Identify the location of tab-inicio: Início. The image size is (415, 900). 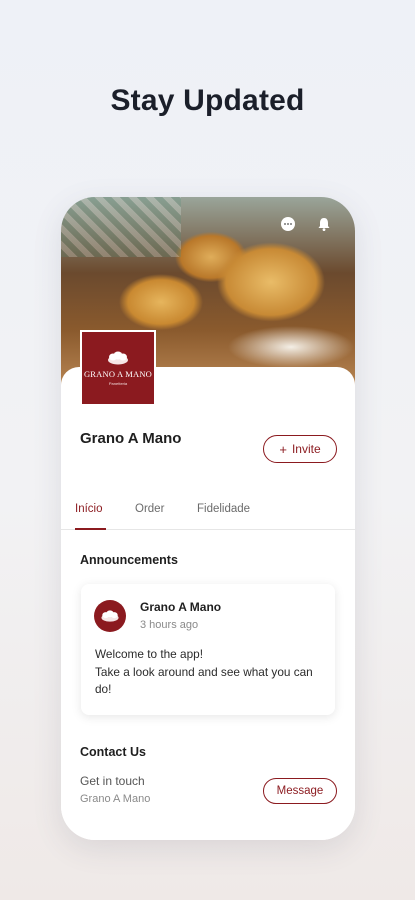
(89, 509).